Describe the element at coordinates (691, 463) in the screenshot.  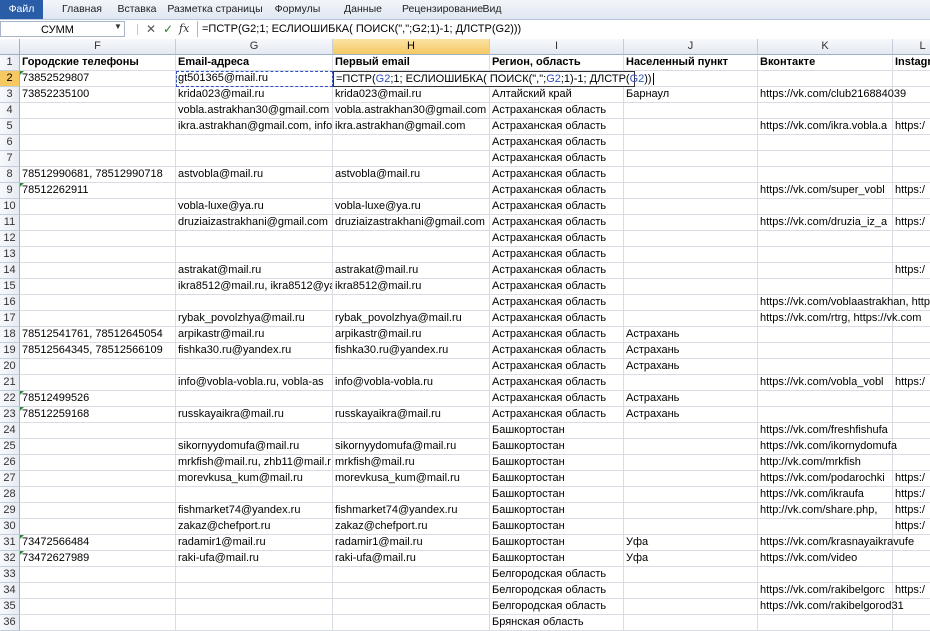
I see `cell-j26` at that location.